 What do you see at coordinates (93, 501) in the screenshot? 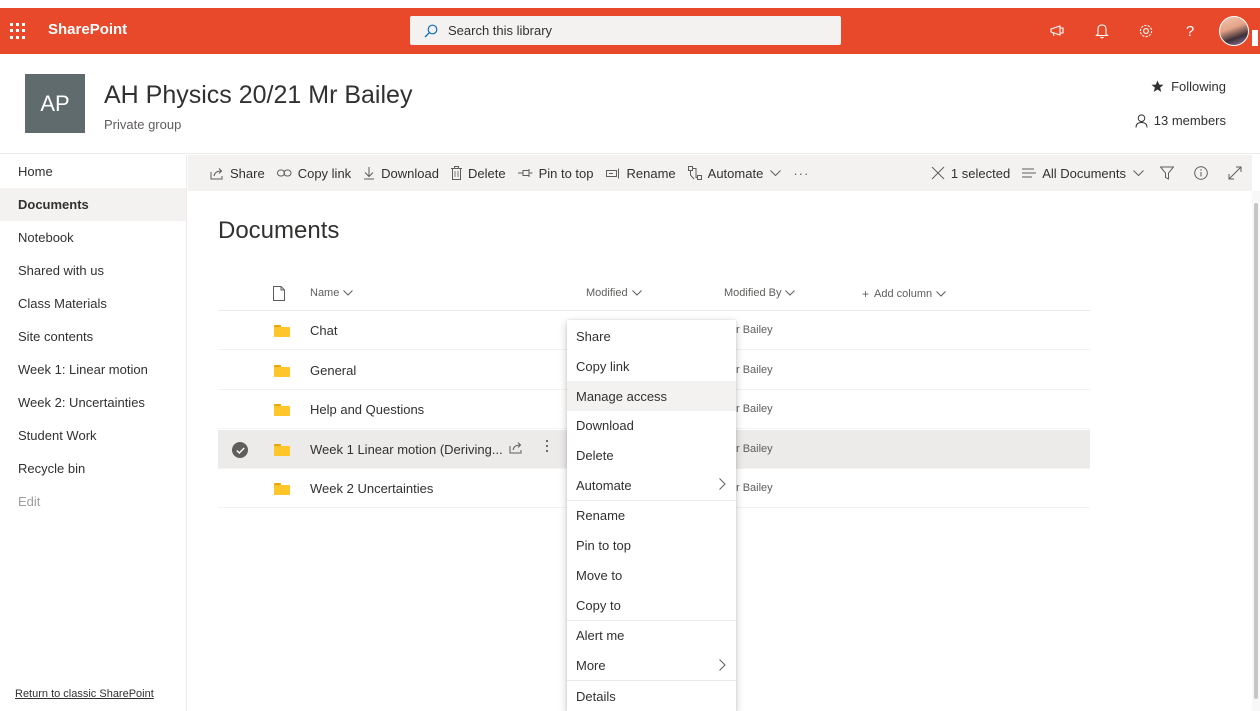
I see `nav-edit-link: Edit` at bounding box center [93, 501].